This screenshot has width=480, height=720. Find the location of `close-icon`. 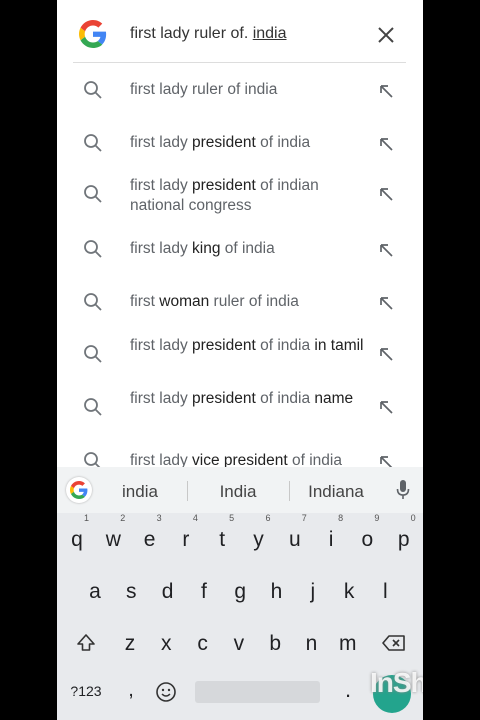

close-icon is located at coordinates (386, 35).